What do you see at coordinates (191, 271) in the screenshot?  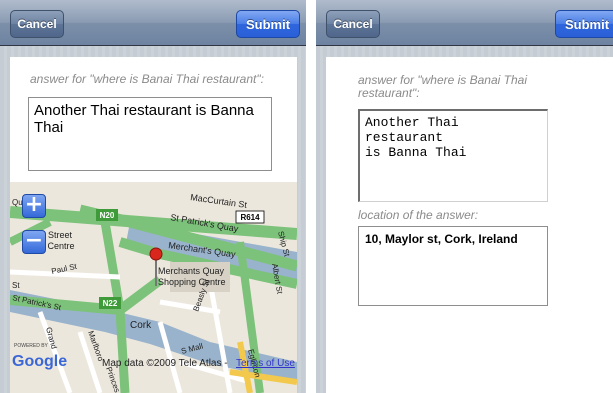 I see `place-label-merchants-quay: Merchants Quay` at bounding box center [191, 271].